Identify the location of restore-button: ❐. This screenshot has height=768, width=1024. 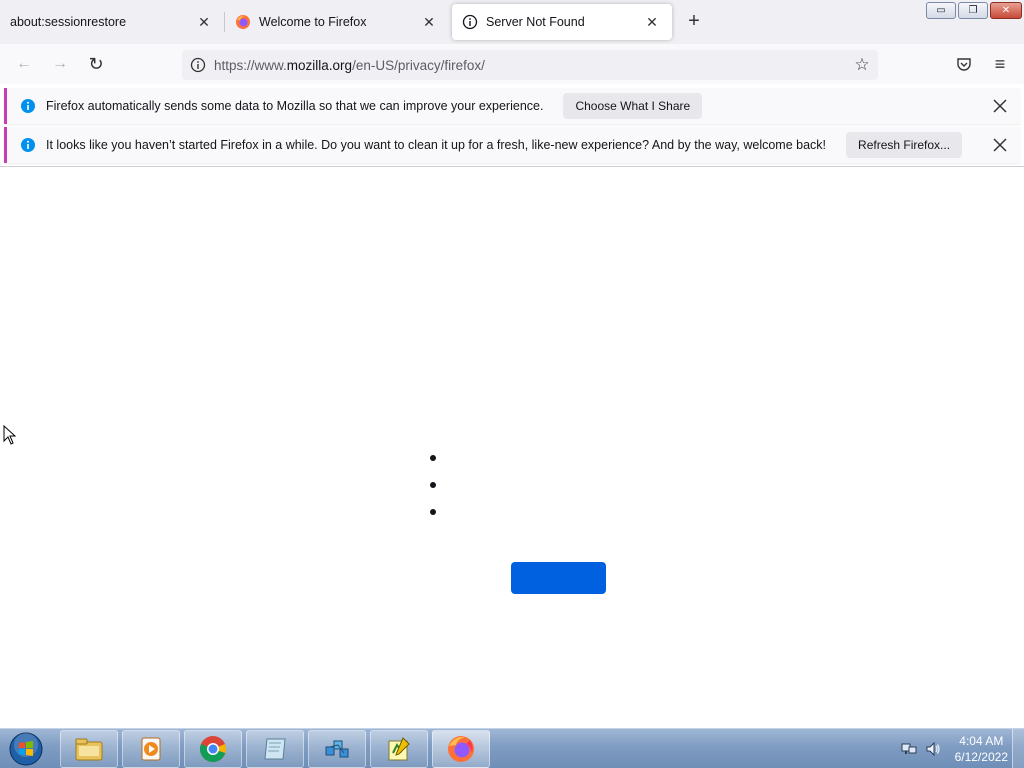
(973, 10).